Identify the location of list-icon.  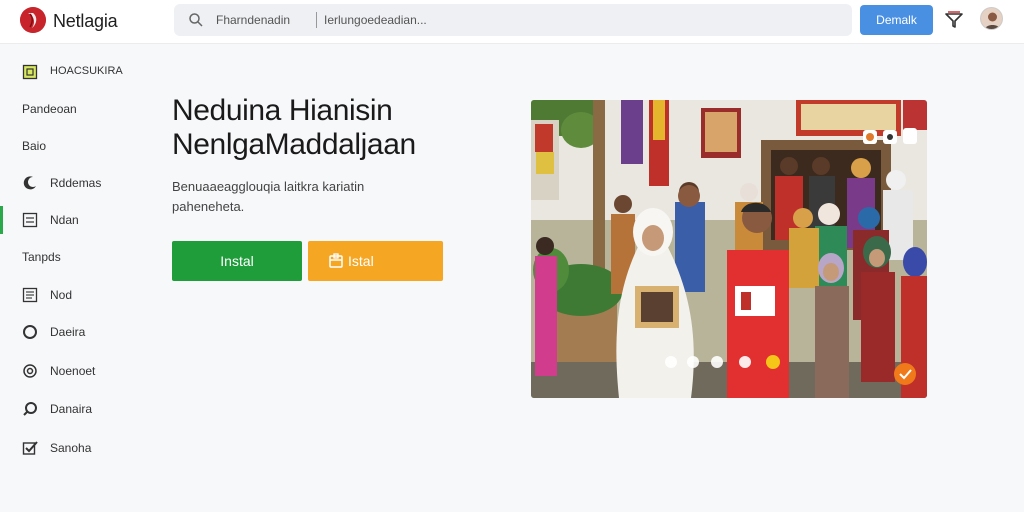
(30, 295).